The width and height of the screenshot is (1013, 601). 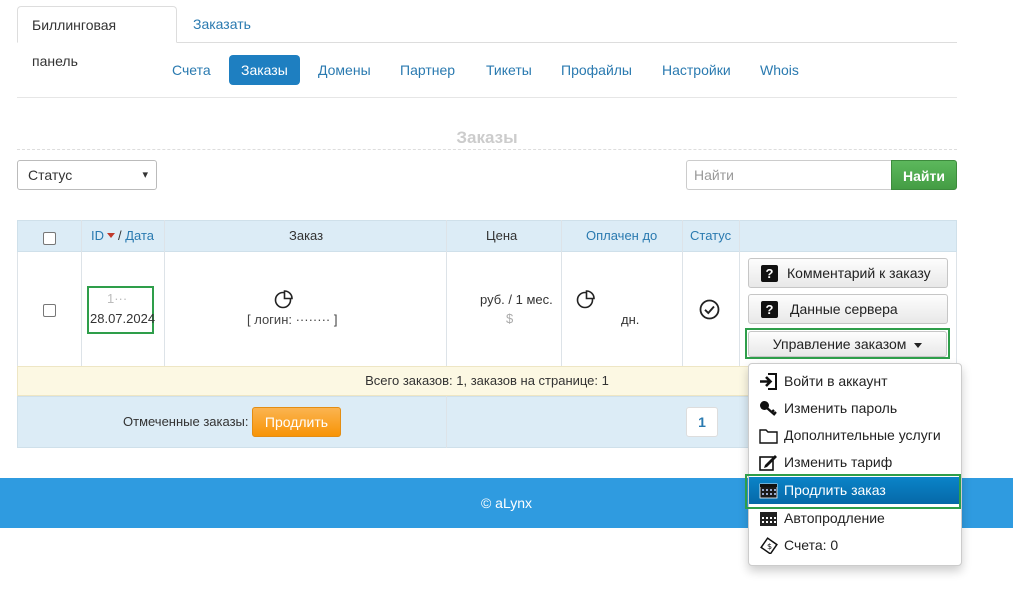 I want to click on chevron-down-icon: ▾, so click(x=145, y=175).